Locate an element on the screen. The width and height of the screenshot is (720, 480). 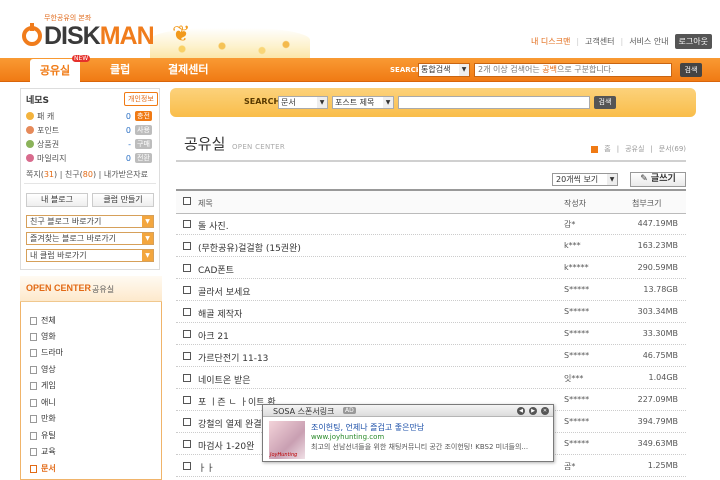
main-search-label: SEARCH is located at coordinates (262, 101).